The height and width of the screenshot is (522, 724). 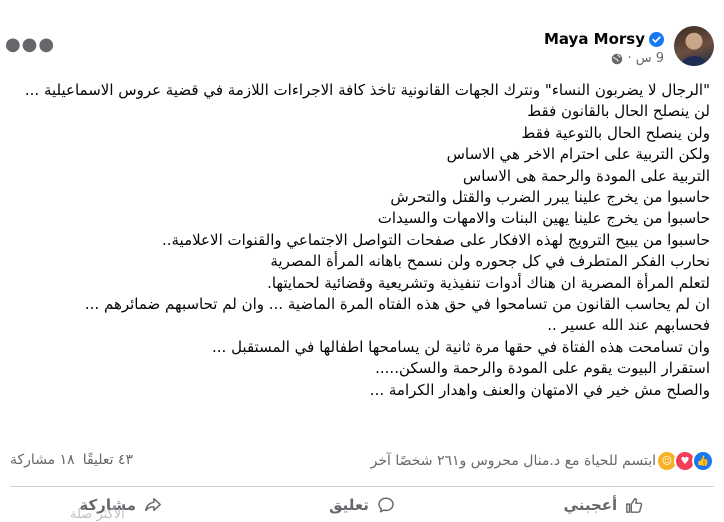 What do you see at coordinates (362, 486) in the screenshot?
I see `divider` at bounding box center [362, 486].